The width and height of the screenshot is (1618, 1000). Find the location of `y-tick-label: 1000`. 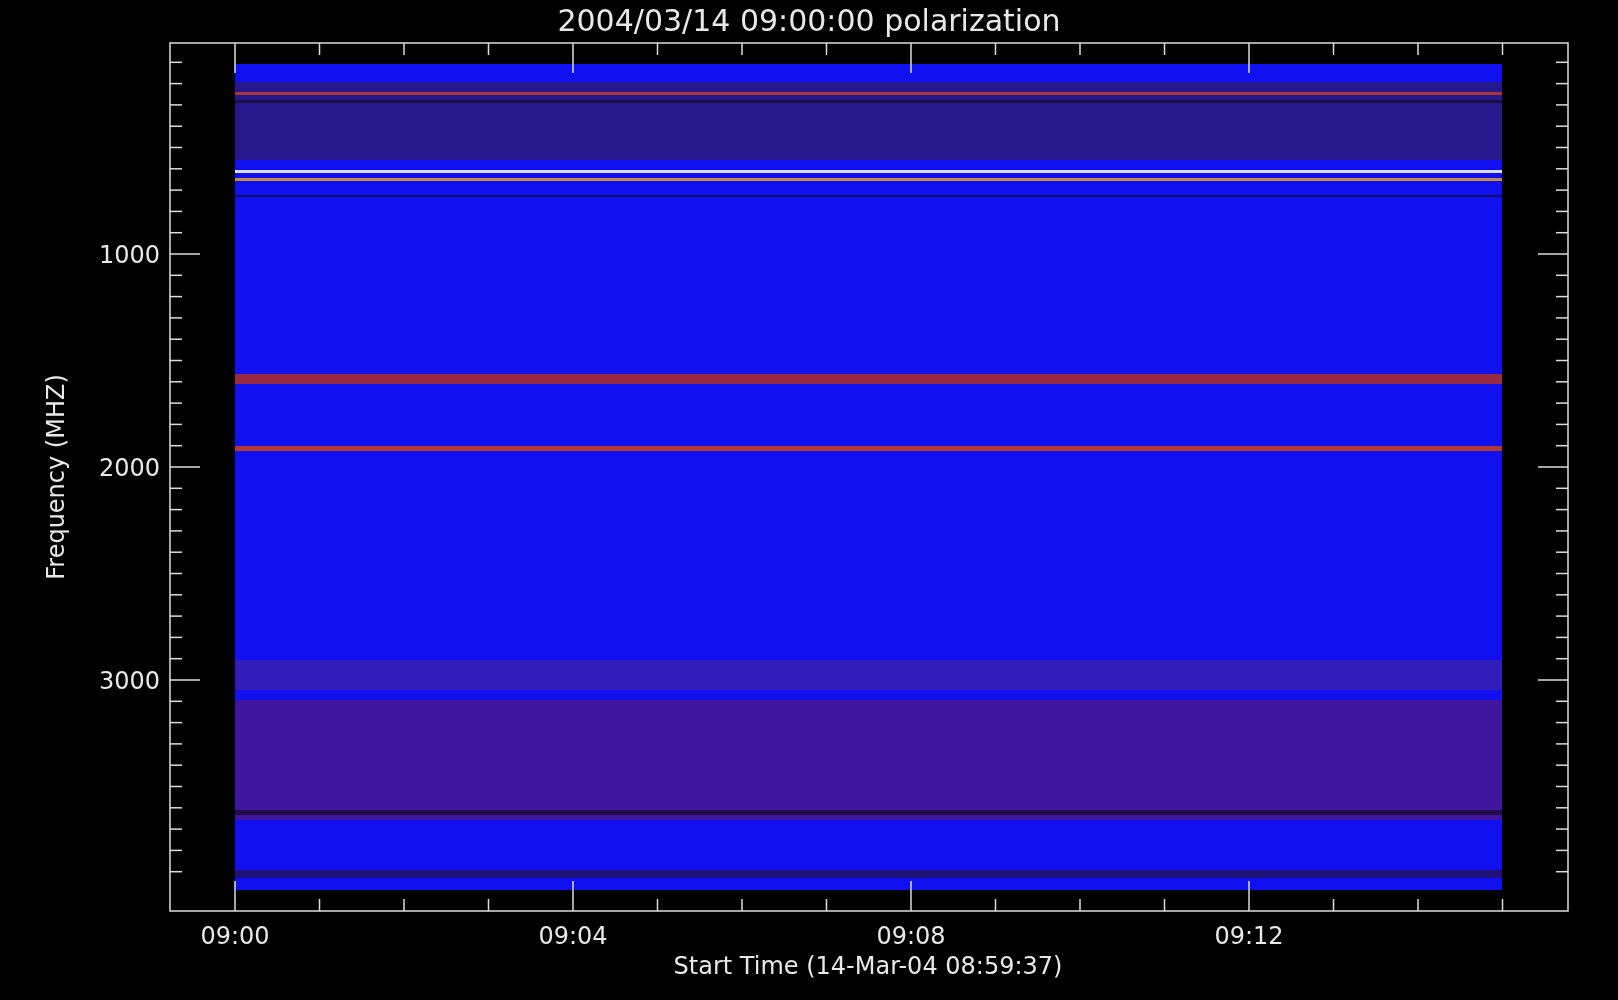

y-tick-label: 1000 is located at coordinates (129, 255).